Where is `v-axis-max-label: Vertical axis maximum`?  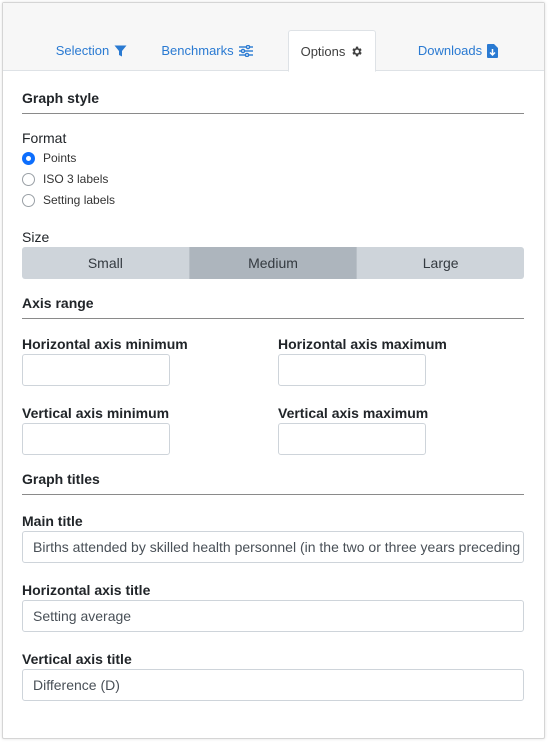 v-axis-max-label: Vertical axis maximum is located at coordinates (353, 413).